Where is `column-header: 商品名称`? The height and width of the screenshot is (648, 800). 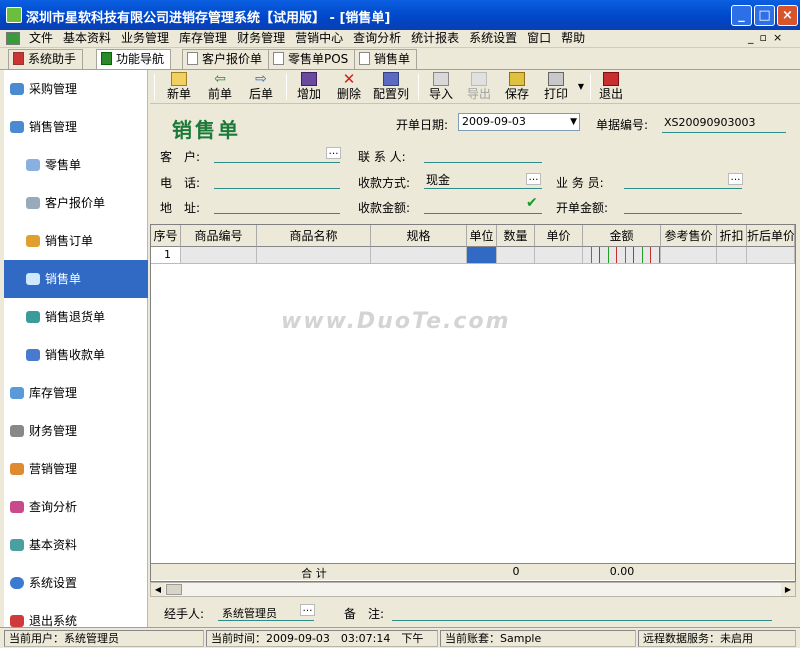
column-header: 商品名称 is located at coordinates (314, 236).